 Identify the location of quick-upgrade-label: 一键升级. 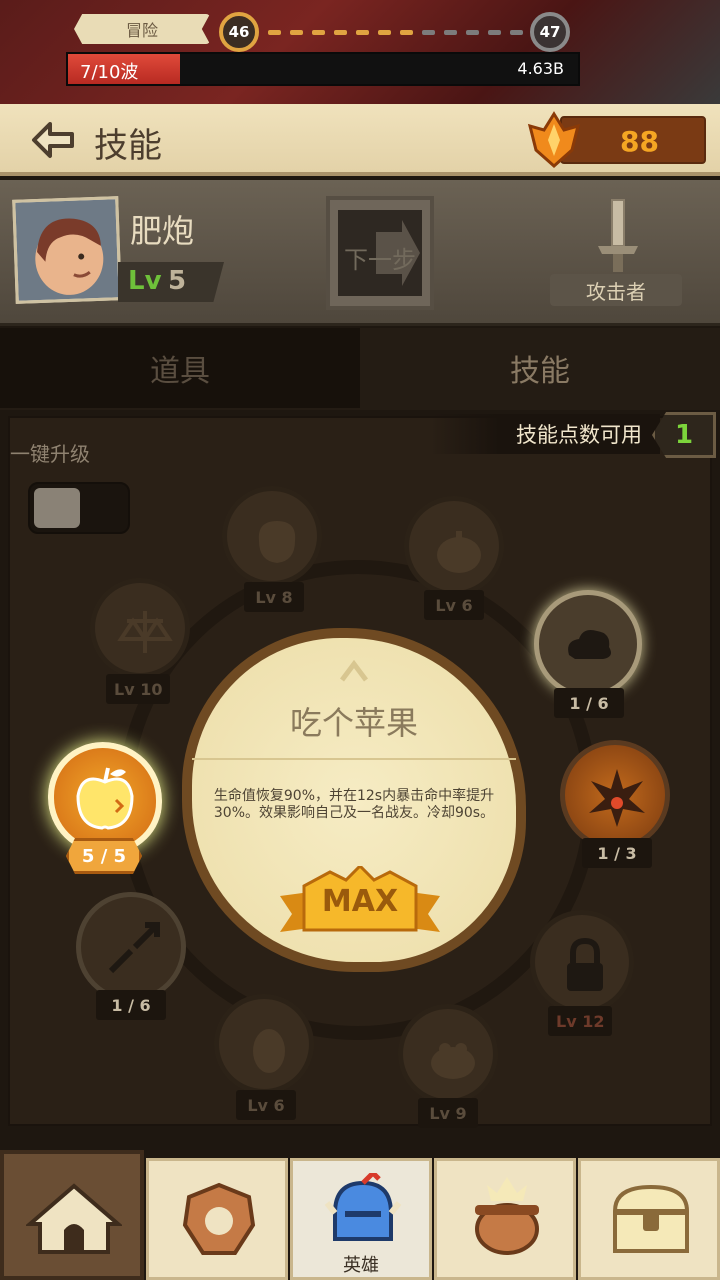
(50, 454).